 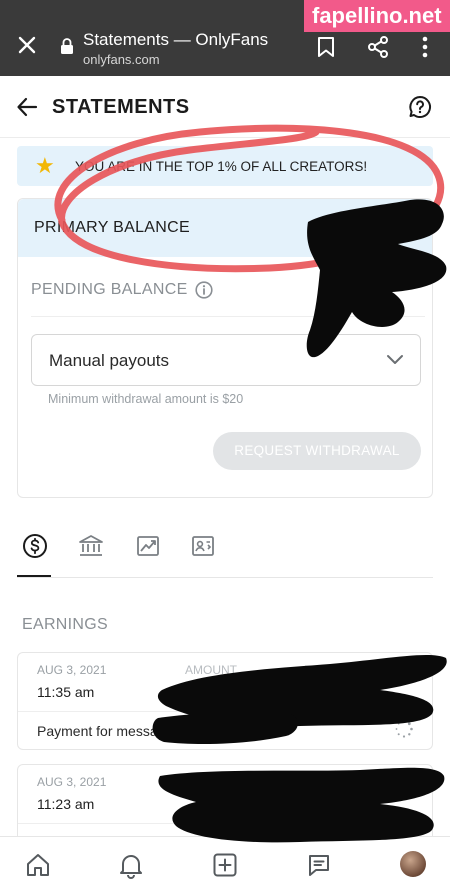 What do you see at coordinates (395, 359) in the screenshot?
I see `chevron-down-icon` at bounding box center [395, 359].